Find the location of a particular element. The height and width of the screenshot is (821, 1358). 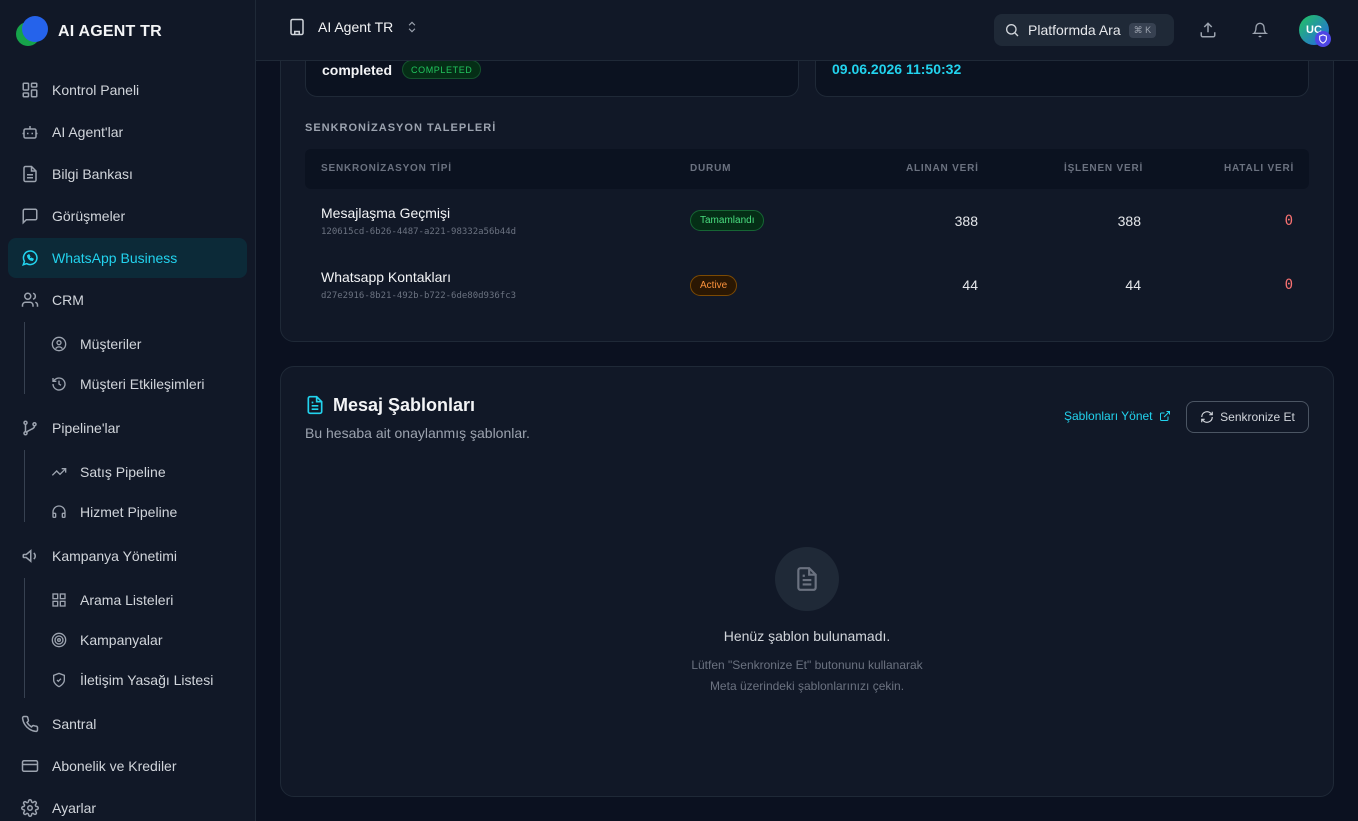

table-row-id: 120615cd-6b26-4487-a221-98332a56b44d is located at coordinates (419, 232).